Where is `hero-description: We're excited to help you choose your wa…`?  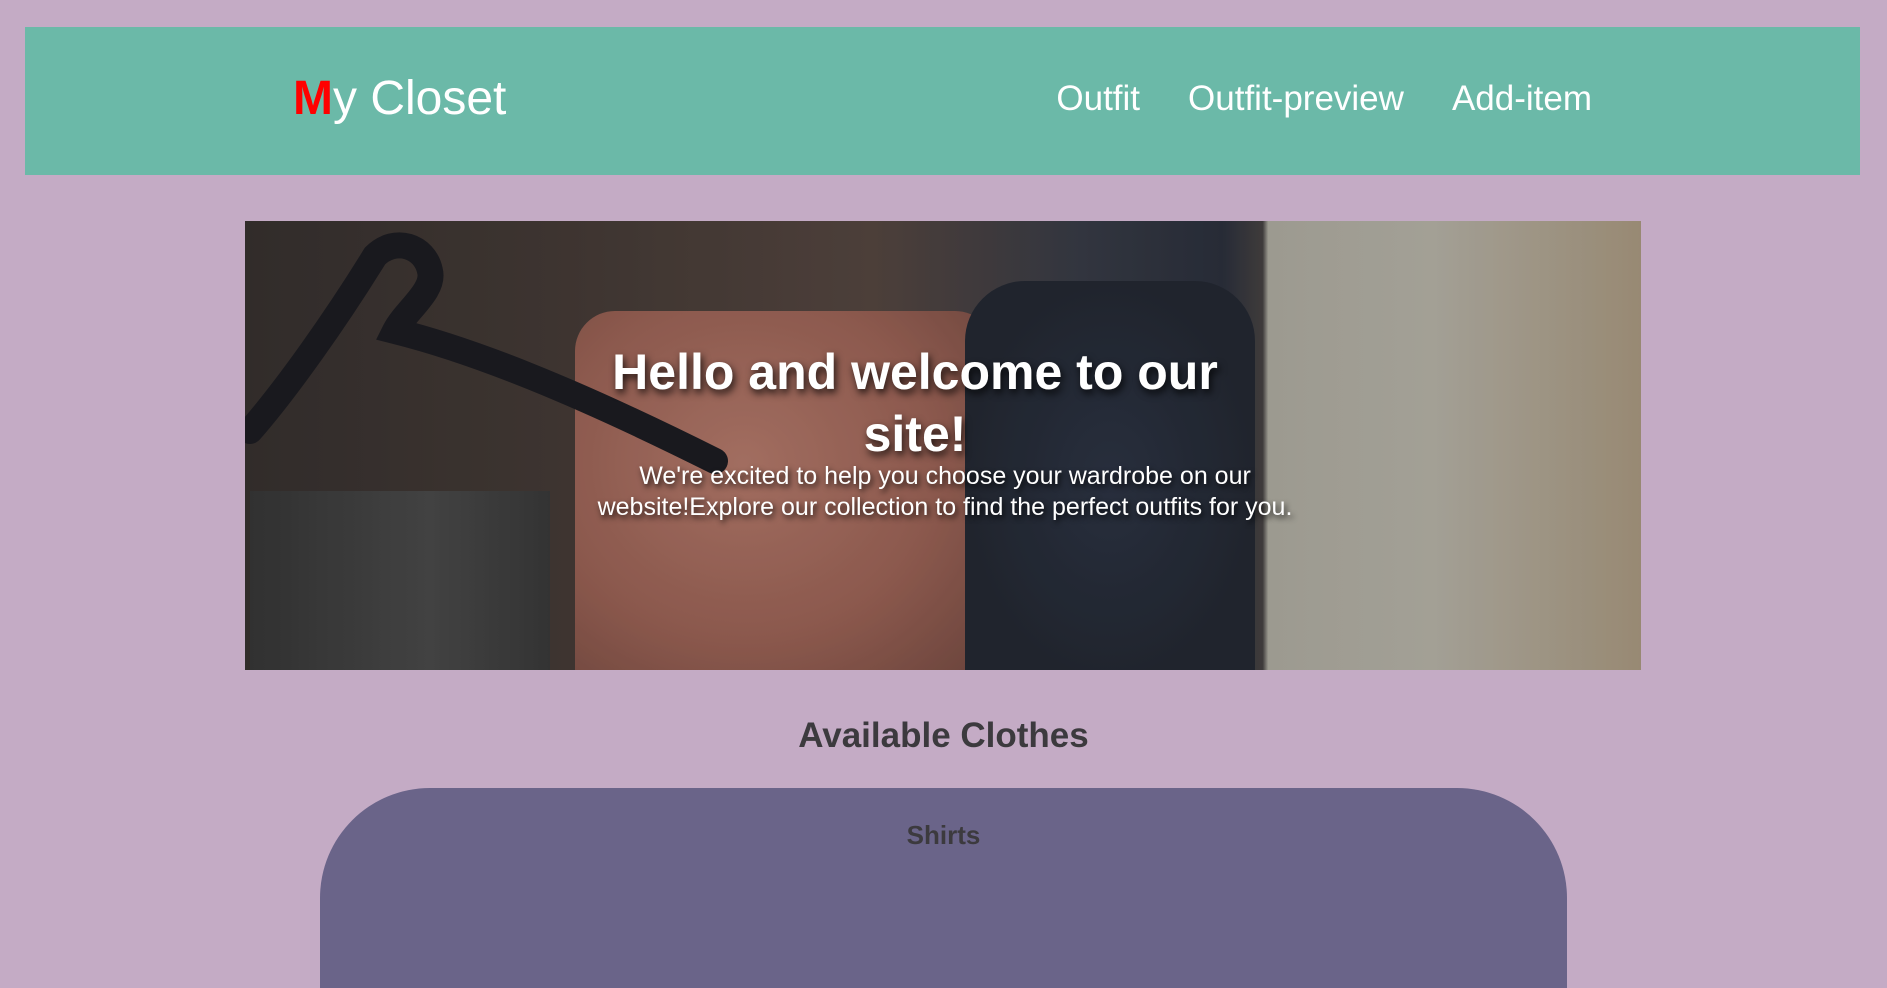
hero-description: We're excited to help you choose your wa… is located at coordinates (945, 491).